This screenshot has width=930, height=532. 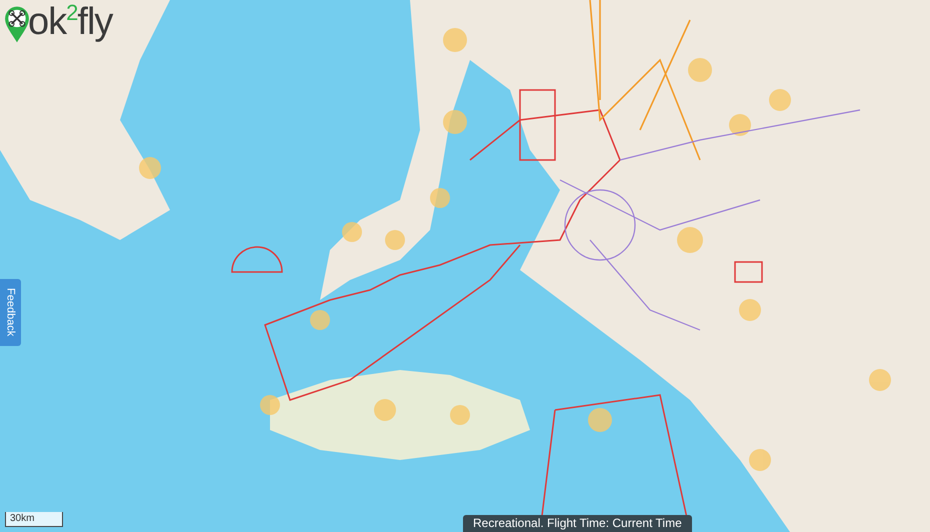 I want to click on drone-pin-icon, so click(x=17, y=25).